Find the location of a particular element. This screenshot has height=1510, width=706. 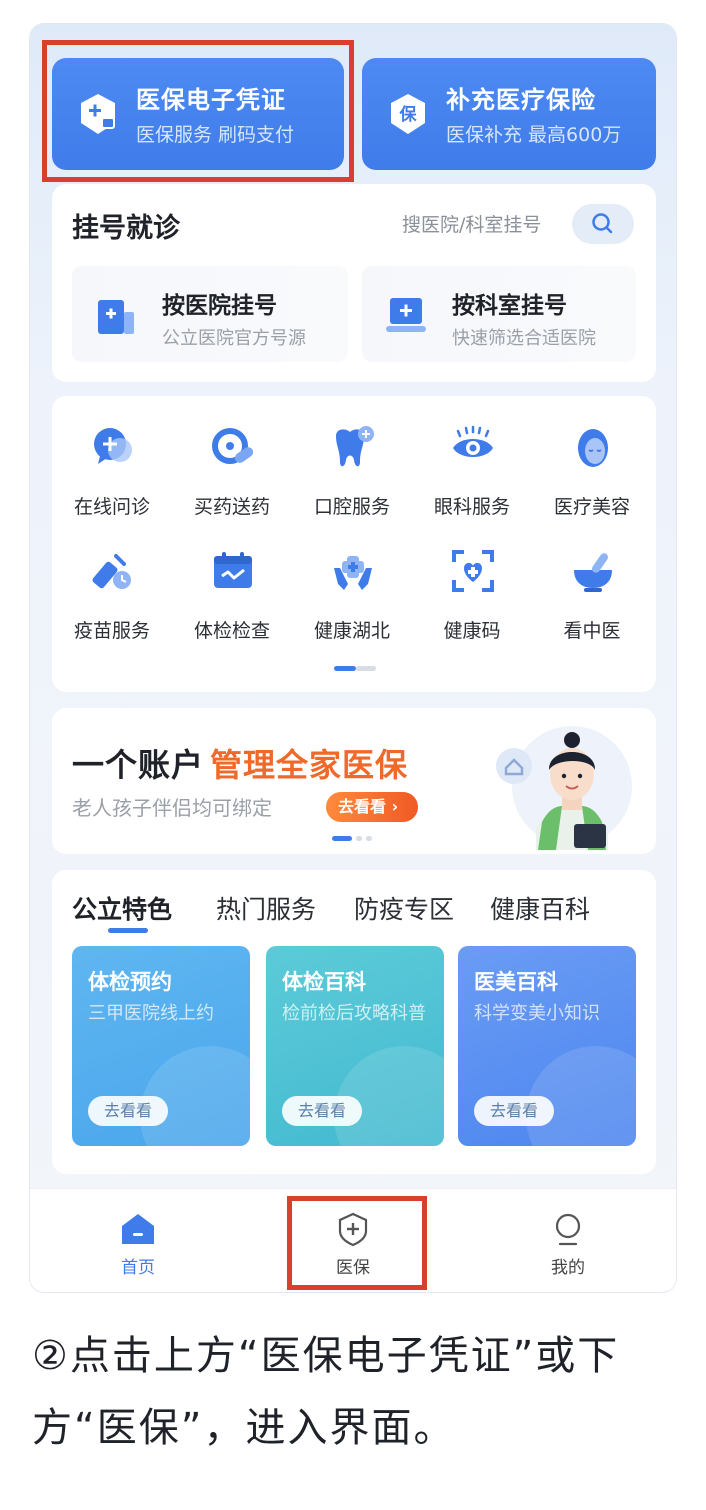

register-by-department: 按科室挂号 快速筛选合适医院 is located at coordinates (499, 314).